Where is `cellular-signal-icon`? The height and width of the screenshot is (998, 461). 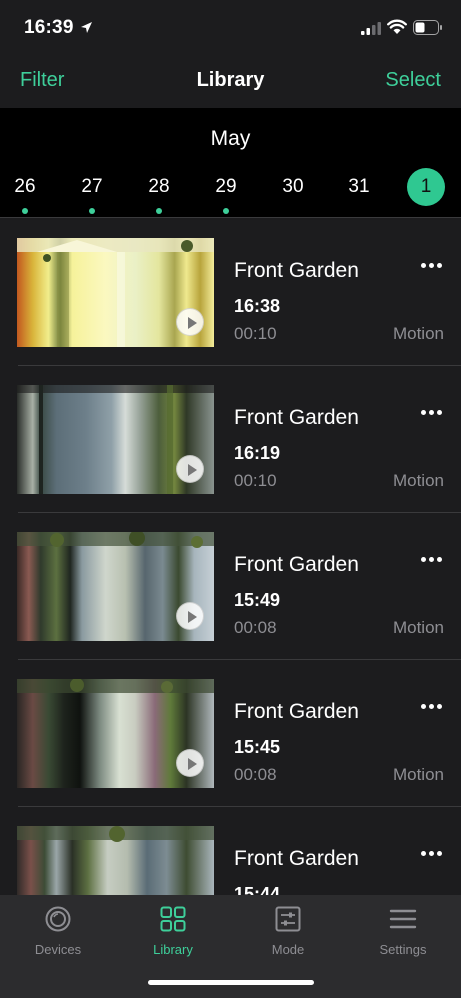 cellular-signal-icon is located at coordinates (371, 28).